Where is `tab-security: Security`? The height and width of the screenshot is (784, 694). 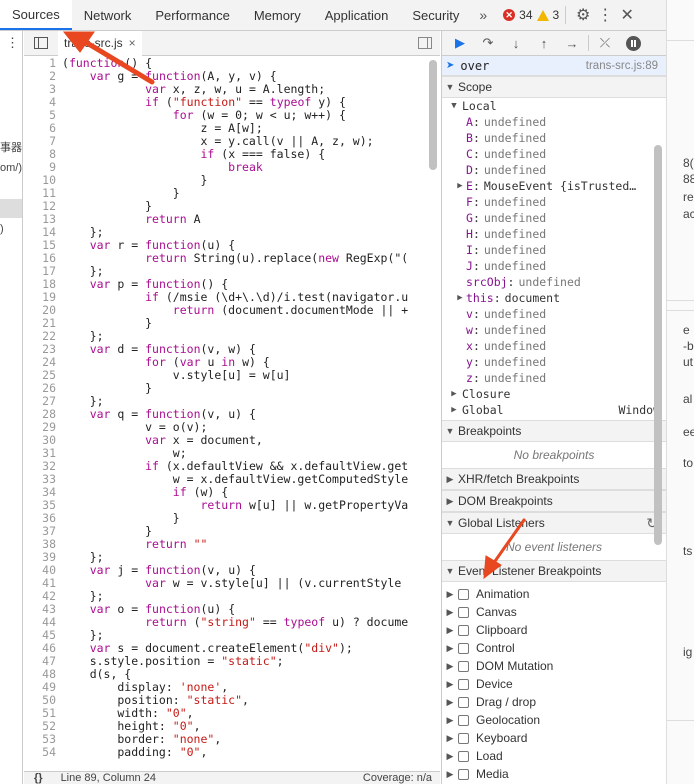 tab-security: Security is located at coordinates (435, 15).